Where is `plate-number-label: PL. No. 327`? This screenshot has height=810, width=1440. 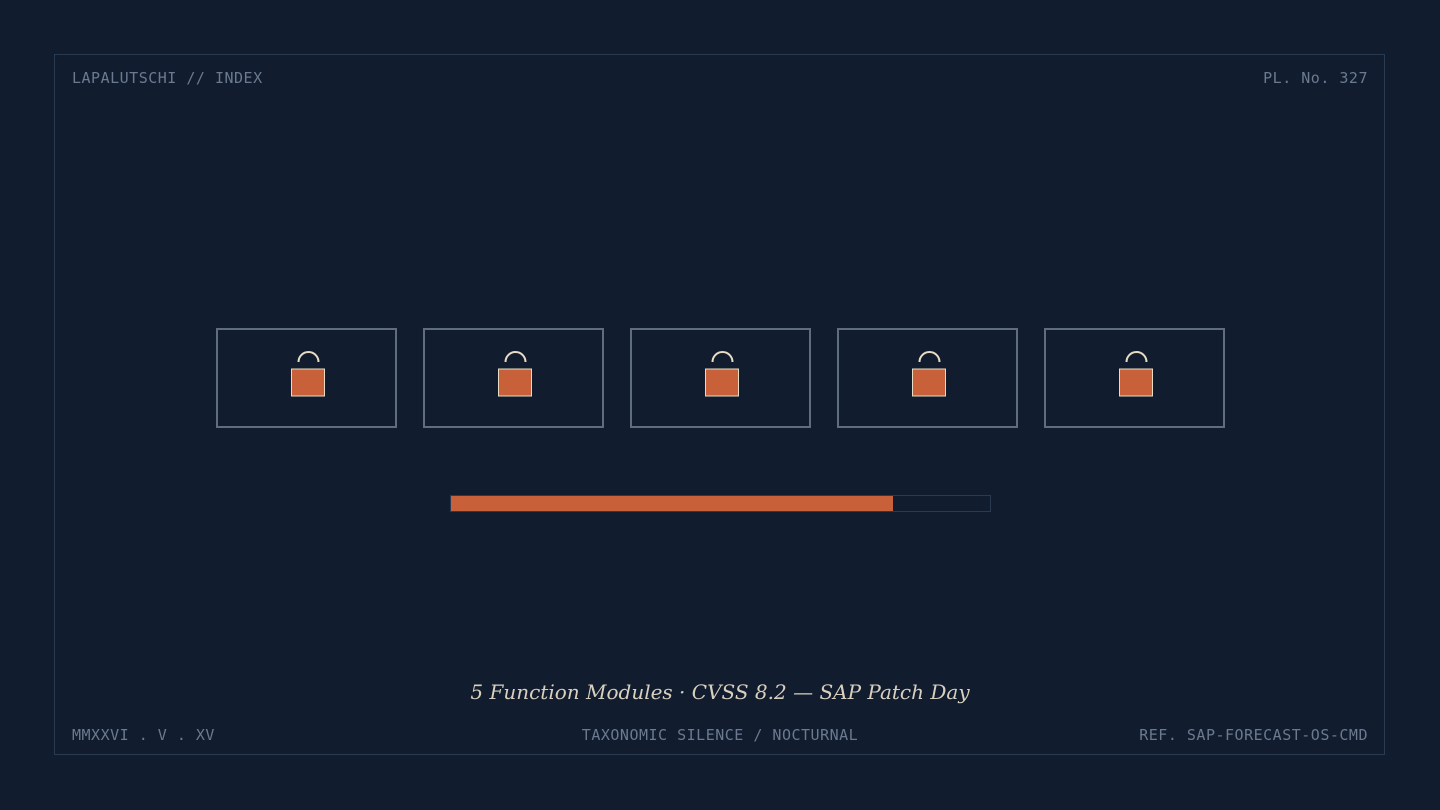
plate-number-label: PL. No. 327 is located at coordinates (1315, 78).